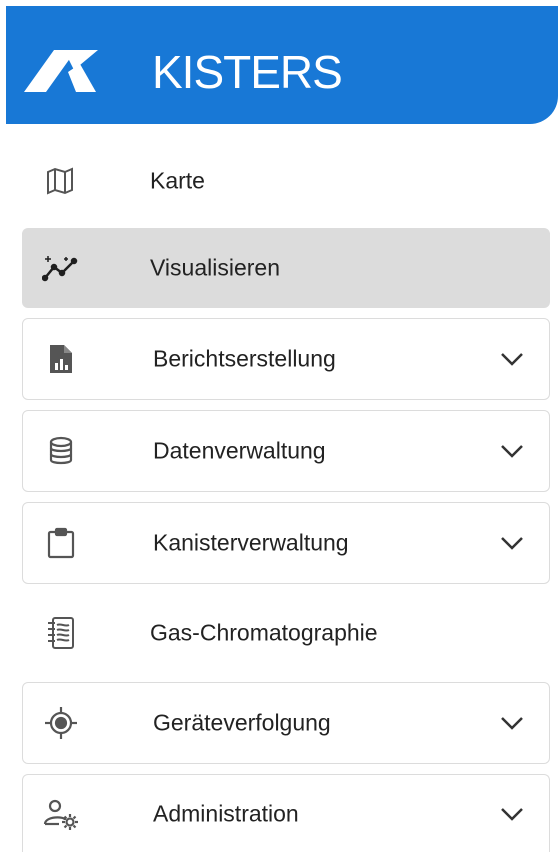  I want to click on kisters-logo-icon, so click(61, 70).